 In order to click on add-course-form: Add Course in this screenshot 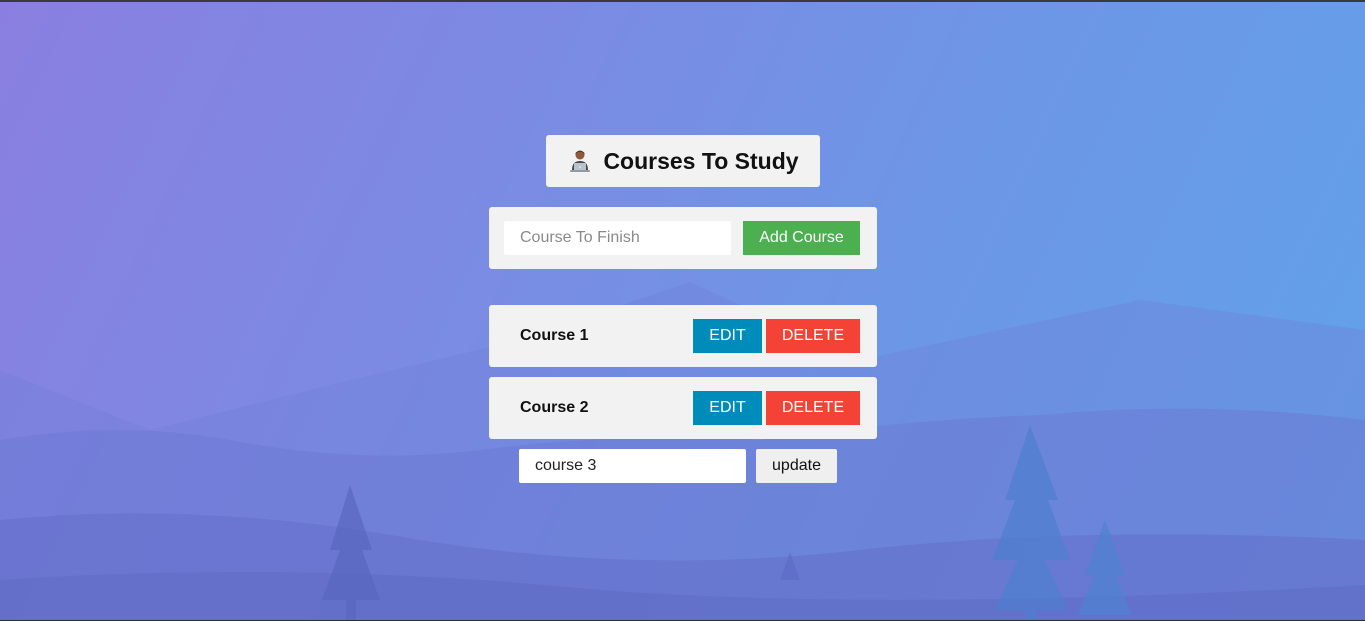, I will do `click(683, 238)`.